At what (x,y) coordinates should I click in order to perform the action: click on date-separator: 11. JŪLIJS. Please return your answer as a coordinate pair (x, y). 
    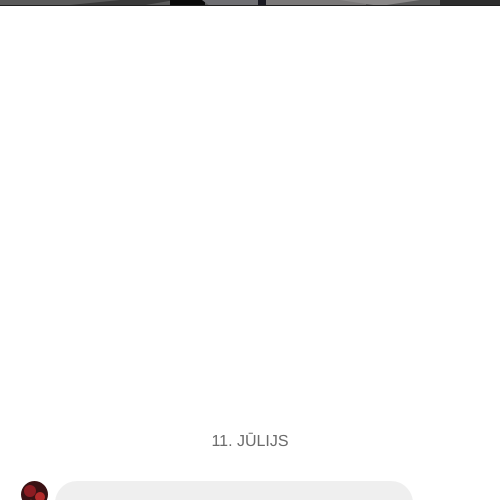
    Looking at the image, I should click on (250, 442).